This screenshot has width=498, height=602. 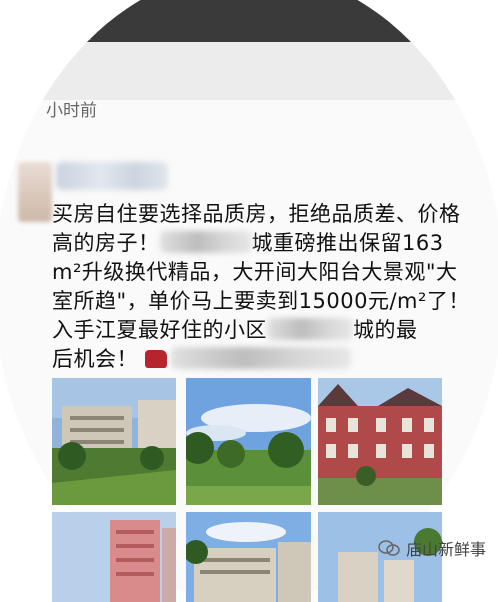 I want to click on post-text-line-6a: 后机会！, so click(x=95, y=359).